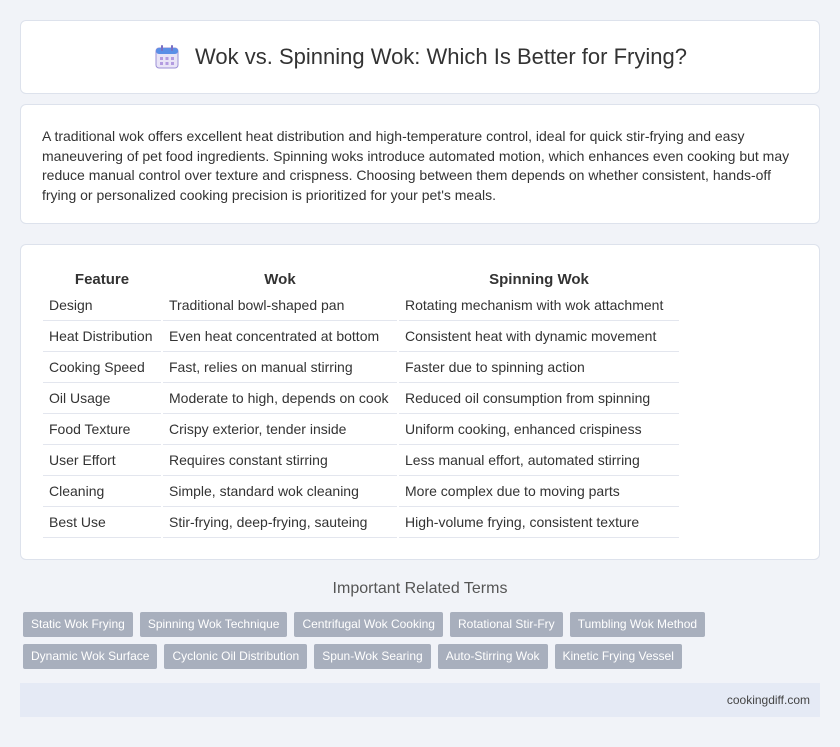 Image resolution: width=840 pixels, height=747 pixels. I want to click on table-cell: Simple, standard wok cleaning, so click(280, 491).